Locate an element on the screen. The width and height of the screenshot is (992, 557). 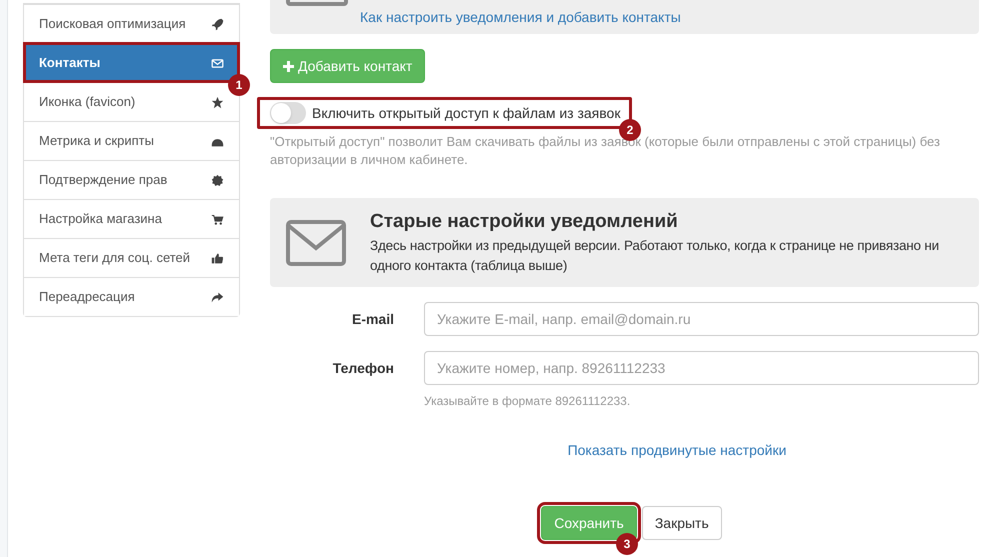
toggle-label: Включить открытый доступ к файлам из заявок is located at coordinates (466, 113).